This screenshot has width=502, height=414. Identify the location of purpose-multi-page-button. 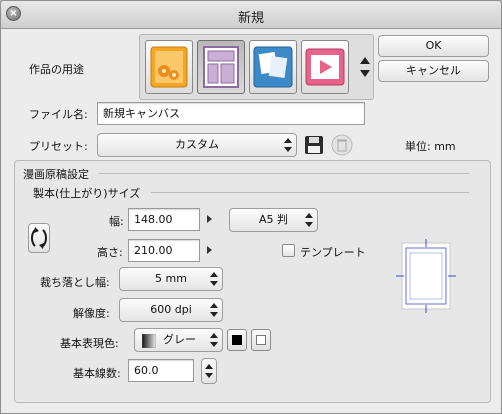
(273, 67).